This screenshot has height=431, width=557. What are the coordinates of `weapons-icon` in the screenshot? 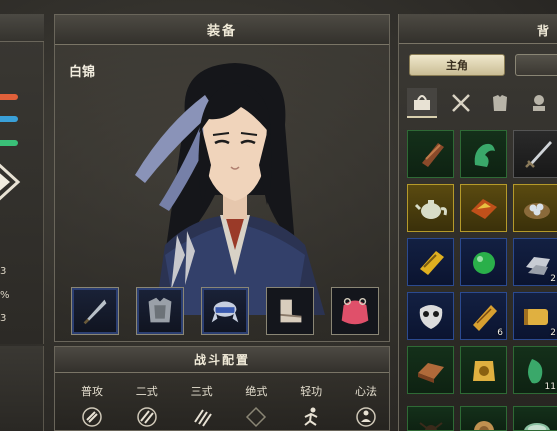 It's located at (461, 103).